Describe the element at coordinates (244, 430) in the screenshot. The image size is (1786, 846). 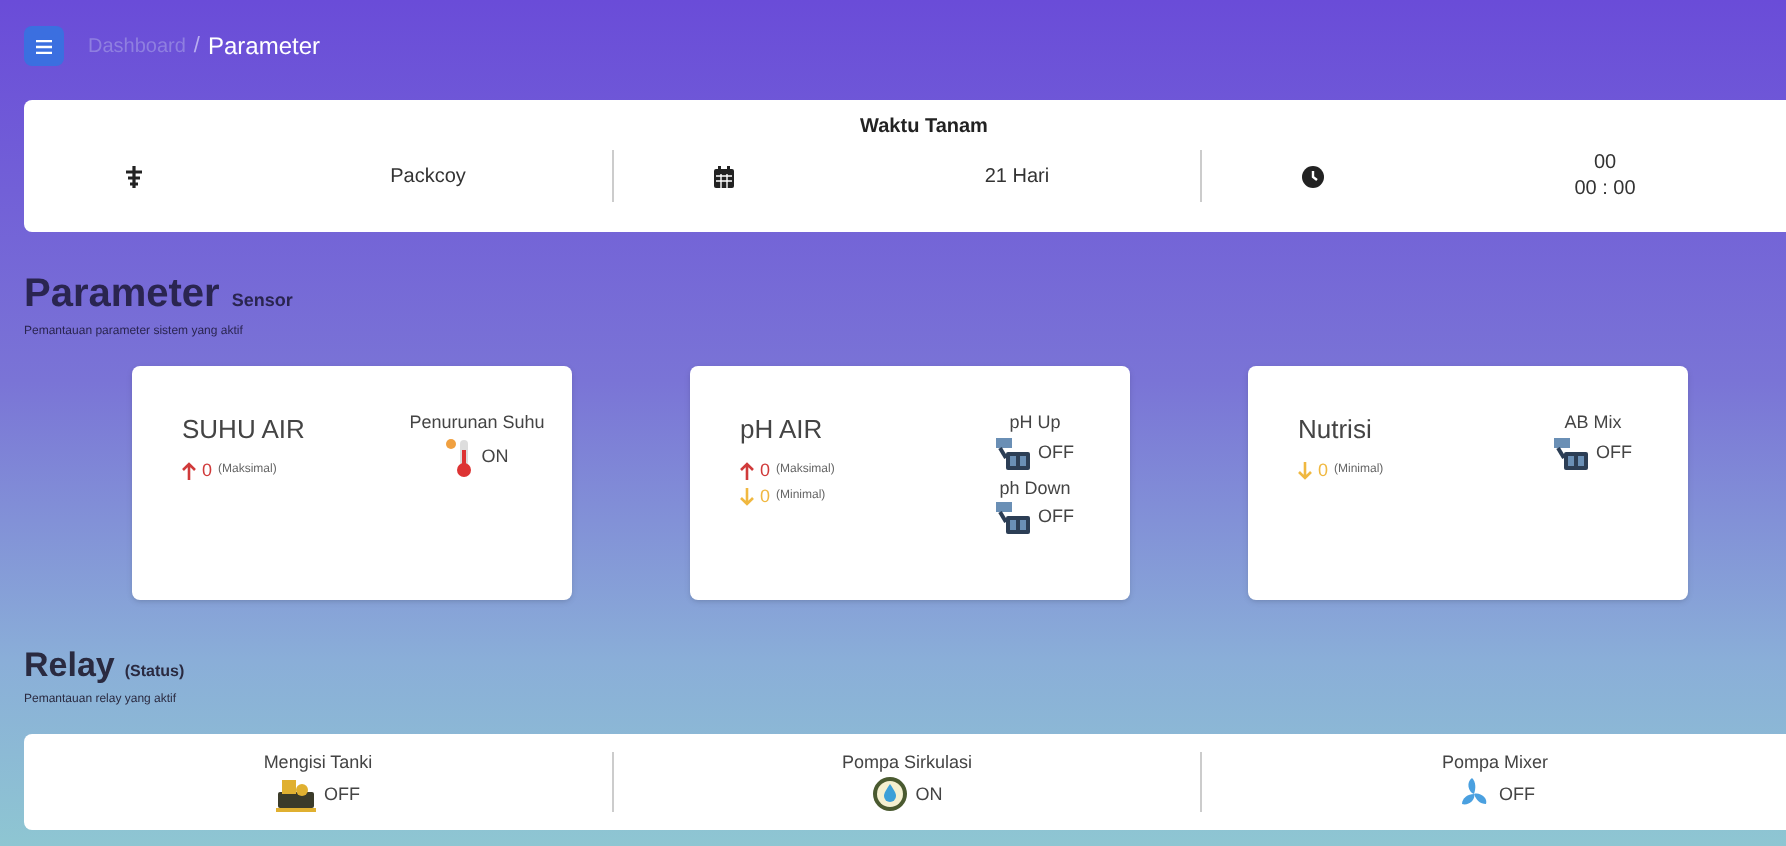
I see `sensor-title: SUHU AIR` at that location.